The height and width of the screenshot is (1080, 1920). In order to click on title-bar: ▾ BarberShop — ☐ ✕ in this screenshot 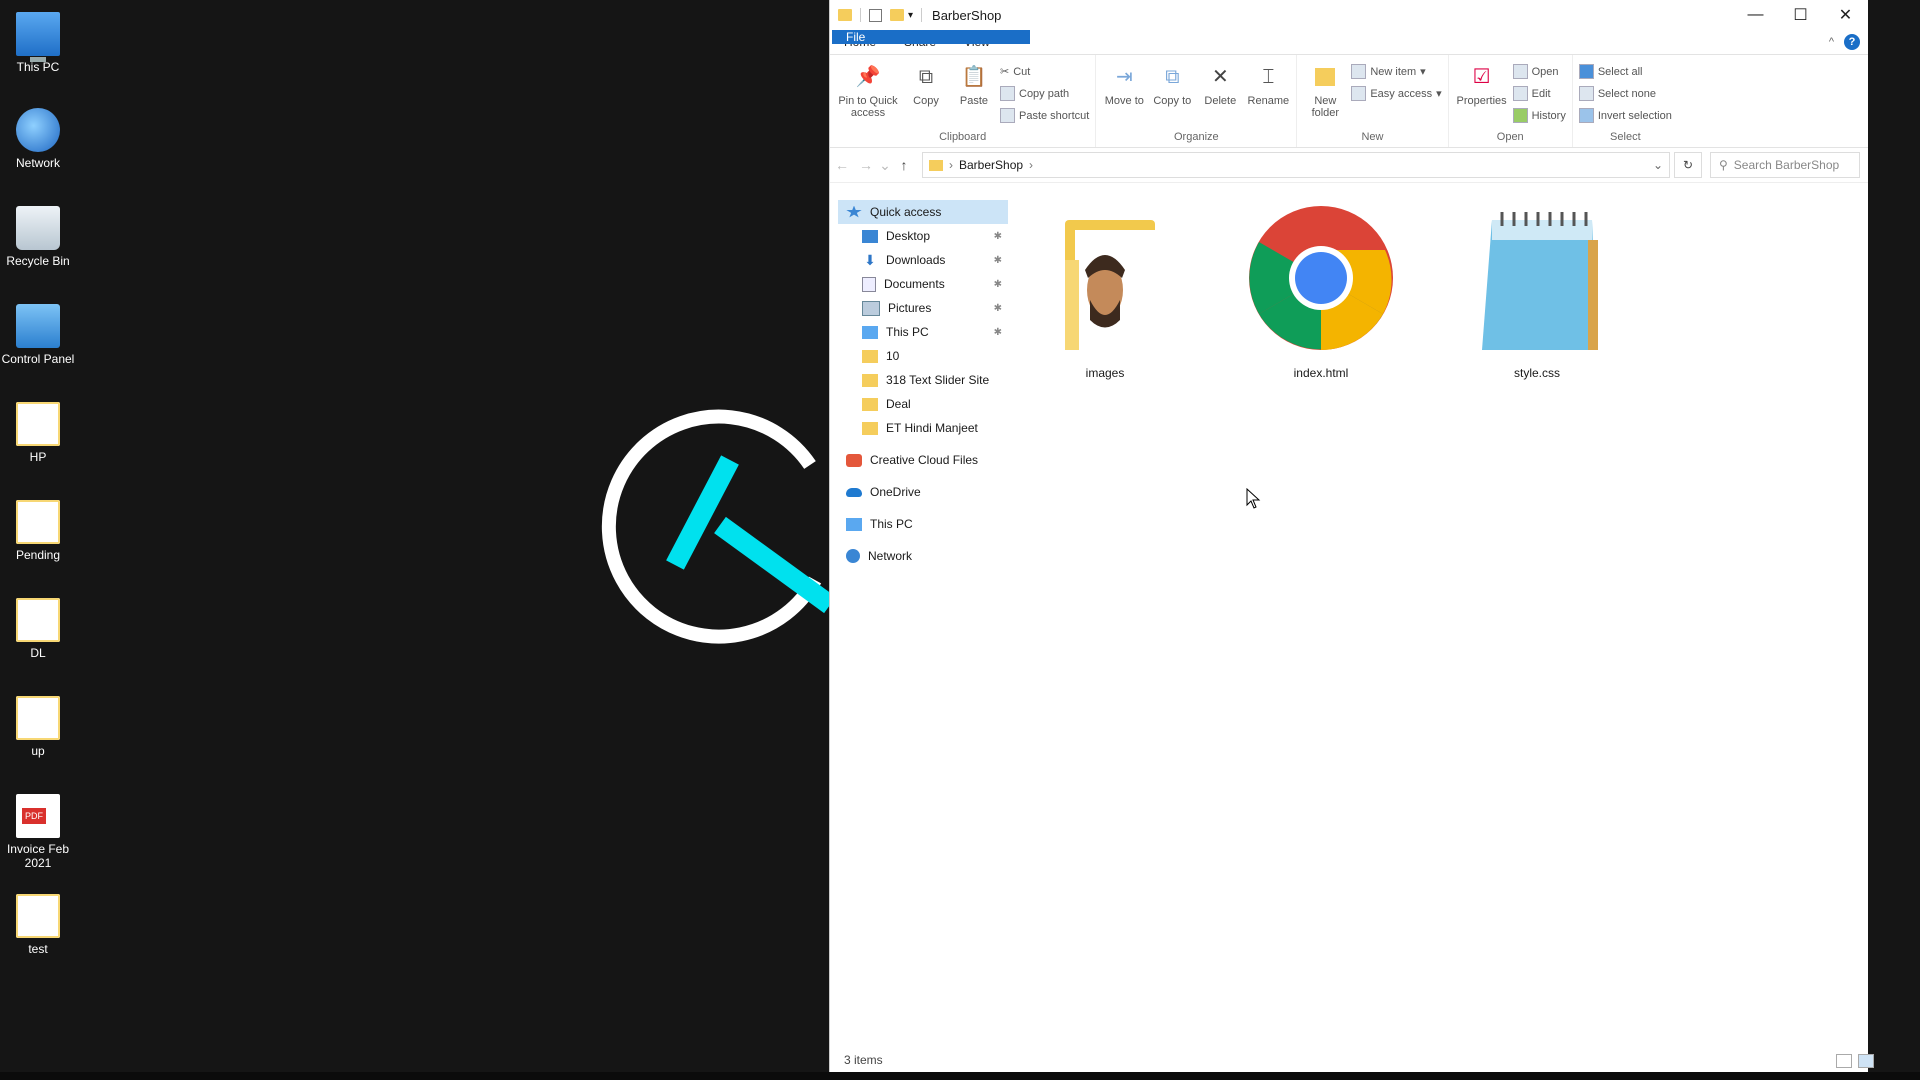, I will do `click(1349, 15)`.